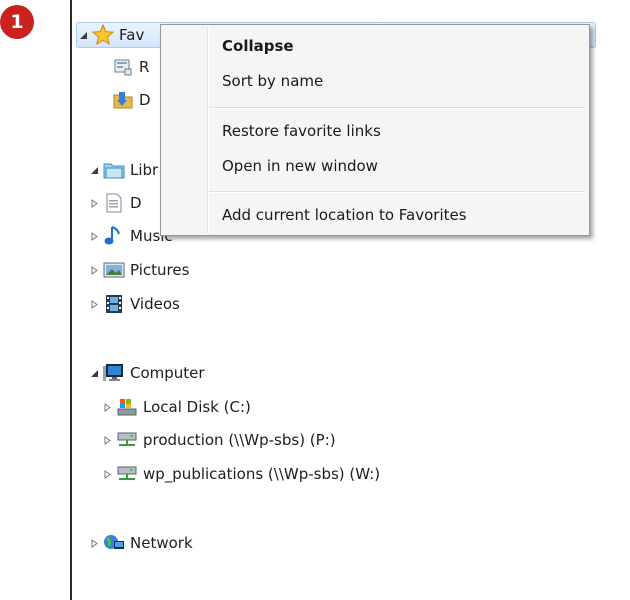 This screenshot has height=600, width=630. What do you see at coordinates (344, 215) in the screenshot?
I see `menu-item-add-current-location-to-favorites: Add current location to Favorites` at bounding box center [344, 215].